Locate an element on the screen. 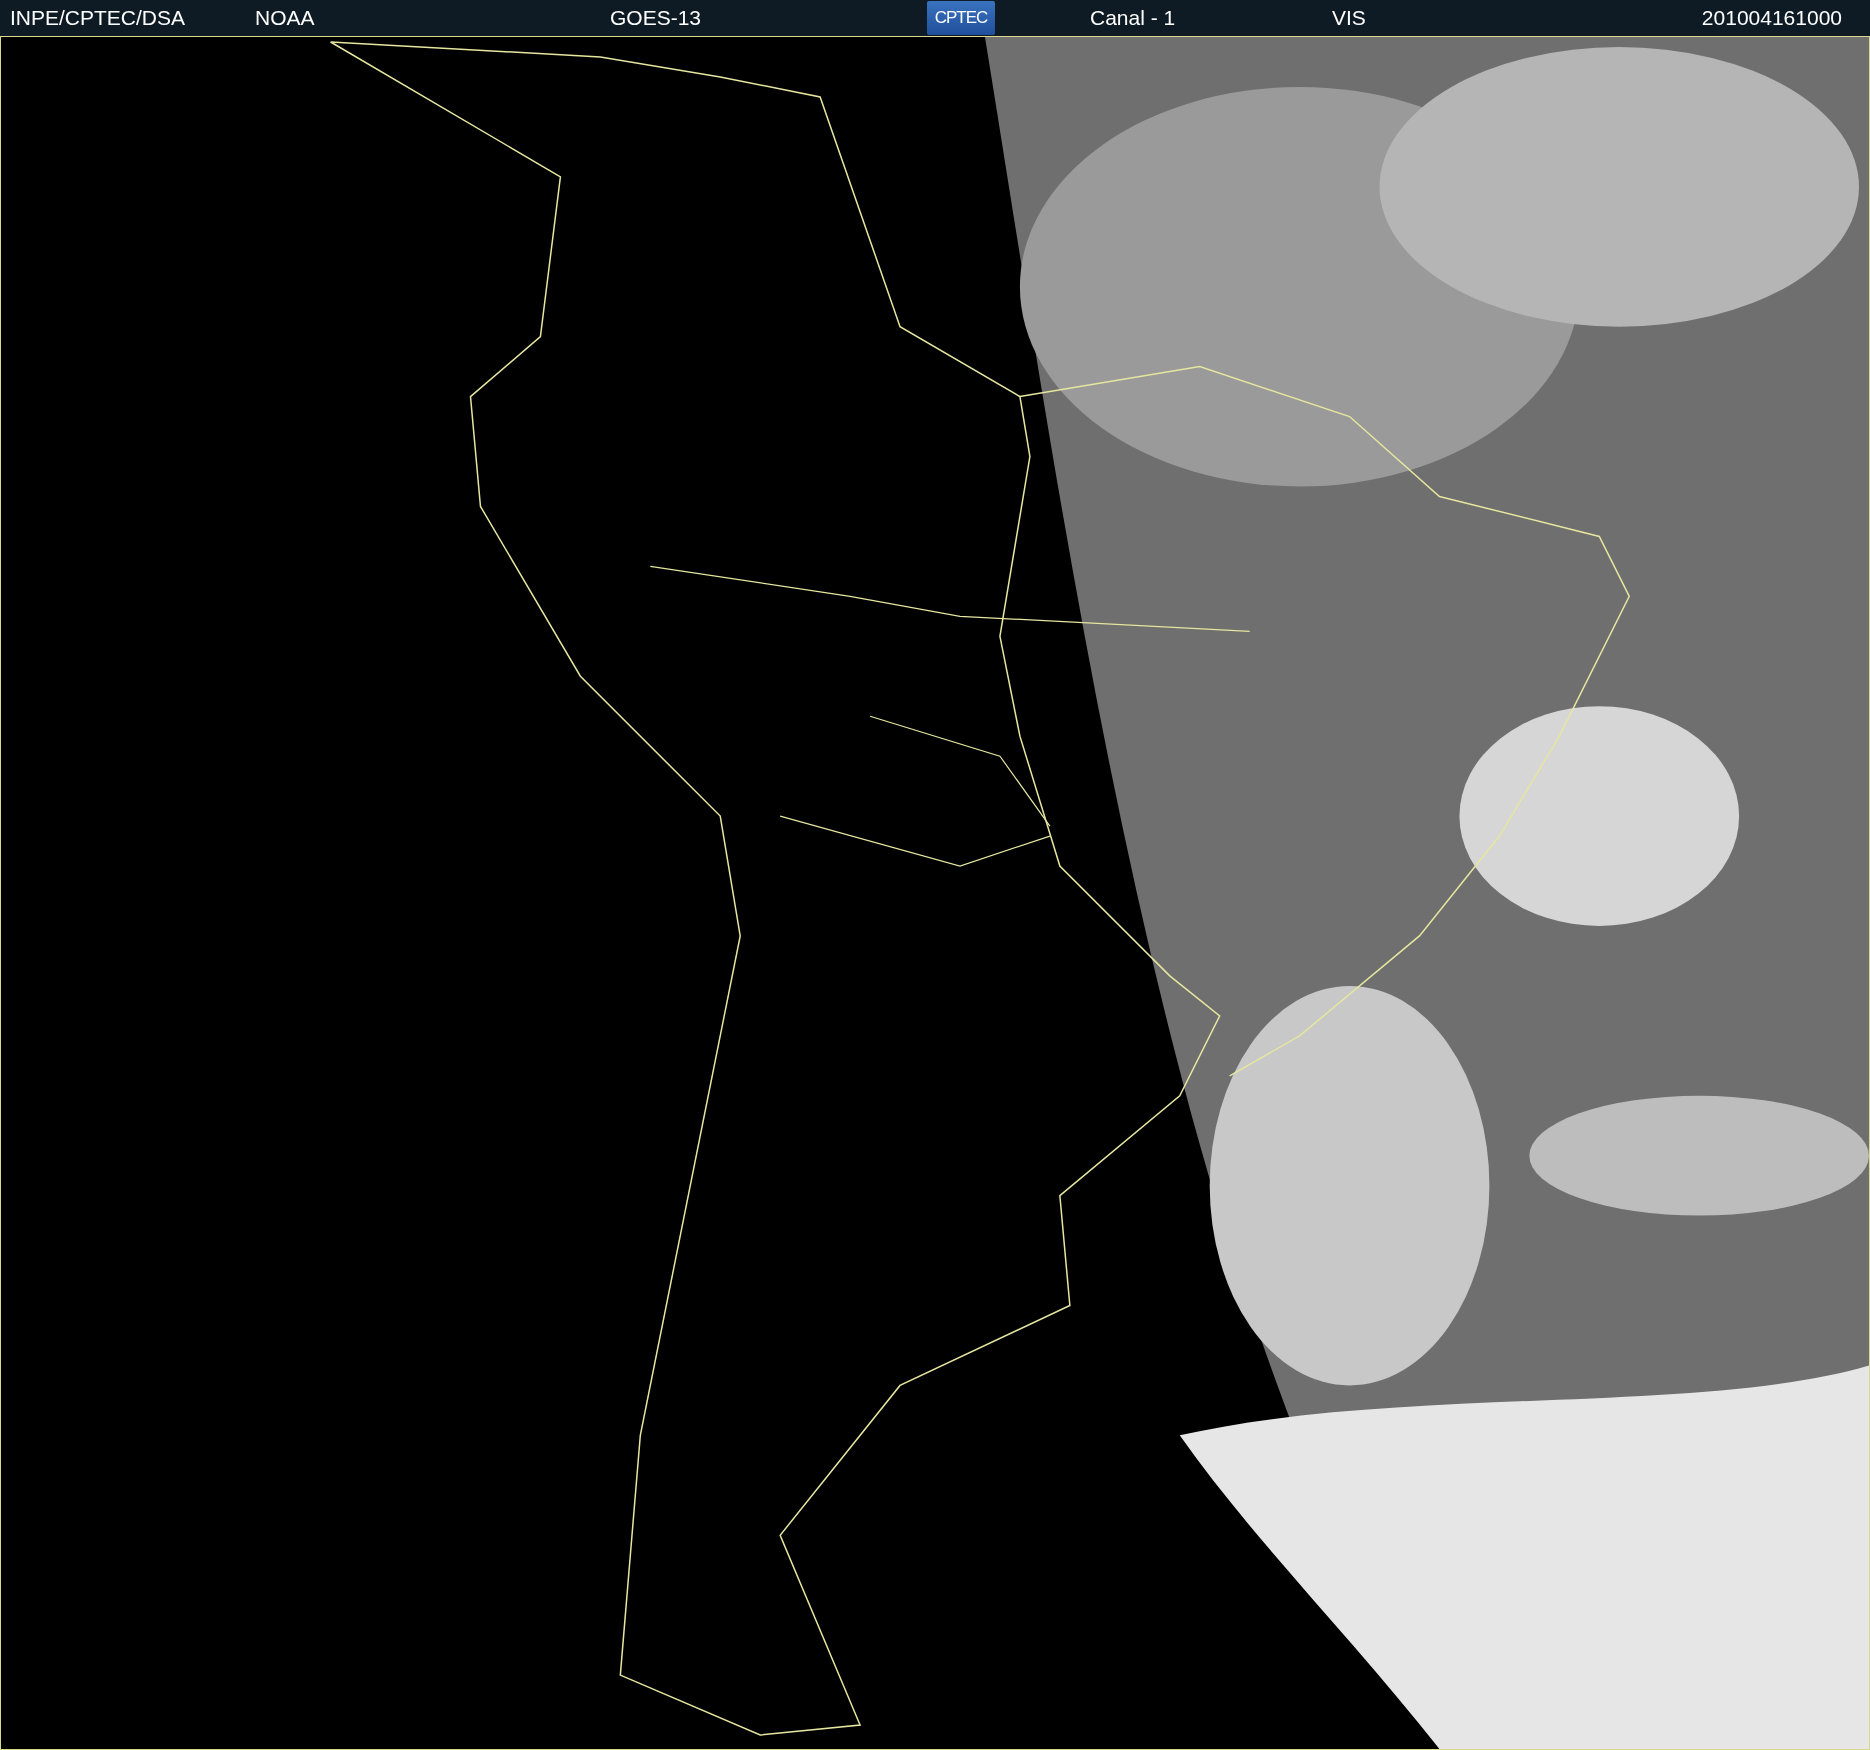 This screenshot has width=1870, height=1750. source-label: INPE/CPTEC/DSA is located at coordinates (98, 18).